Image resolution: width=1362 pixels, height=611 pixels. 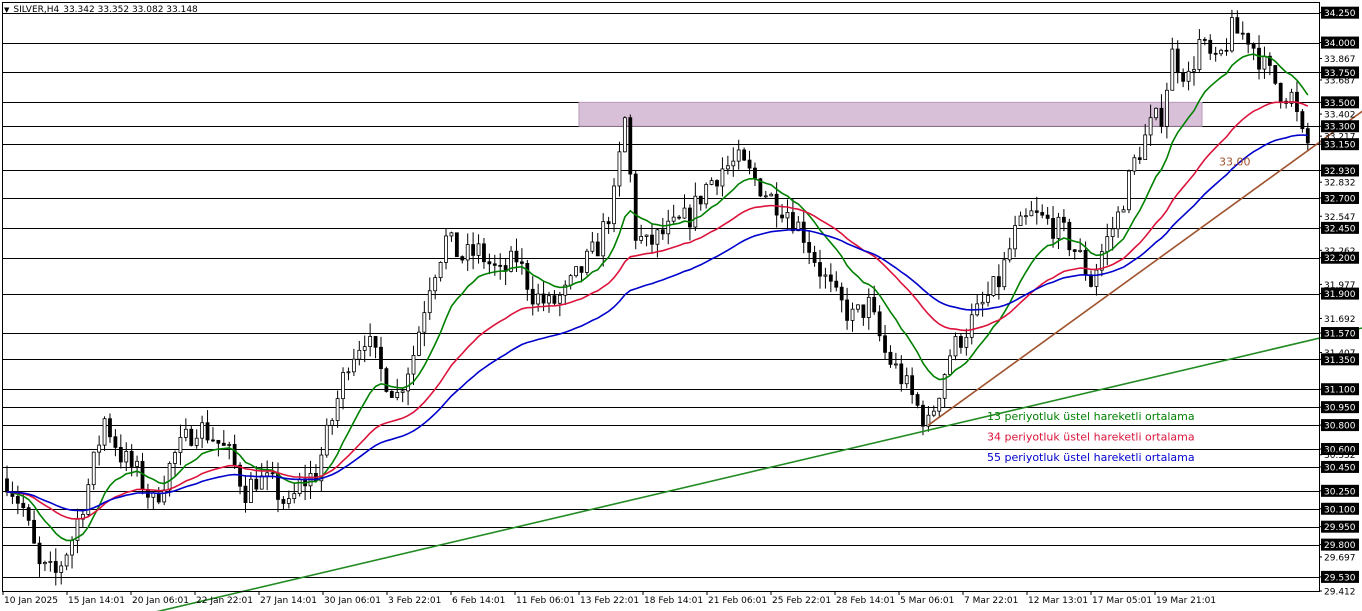 What do you see at coordinates (224, 601) in the screenshot?
I see `x-tick-label: 22 Jan 22:01` at bounding box center [224, 601].